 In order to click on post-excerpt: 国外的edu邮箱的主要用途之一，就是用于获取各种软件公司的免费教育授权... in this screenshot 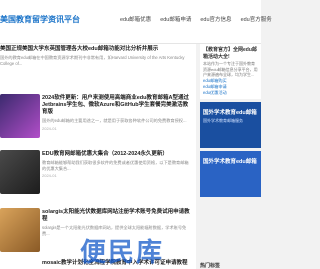, I will do `click(114, 120)`.